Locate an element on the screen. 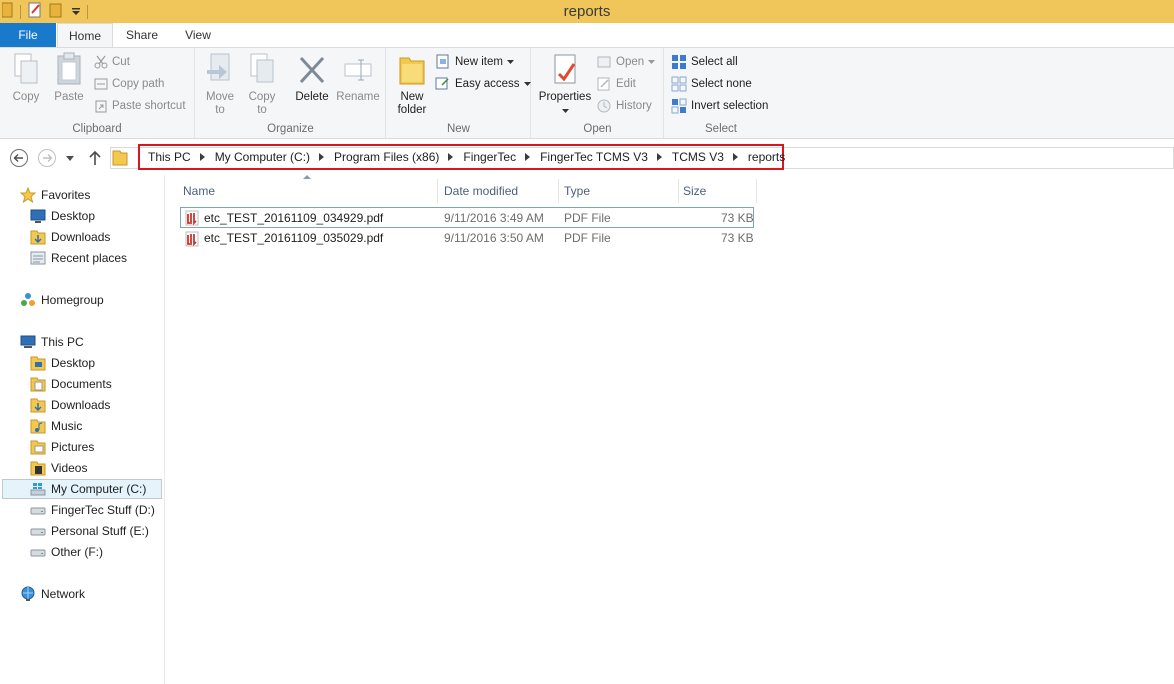 This screenshot has height=684, width=1174. new-item-icon is located at coordinates (442, 61).